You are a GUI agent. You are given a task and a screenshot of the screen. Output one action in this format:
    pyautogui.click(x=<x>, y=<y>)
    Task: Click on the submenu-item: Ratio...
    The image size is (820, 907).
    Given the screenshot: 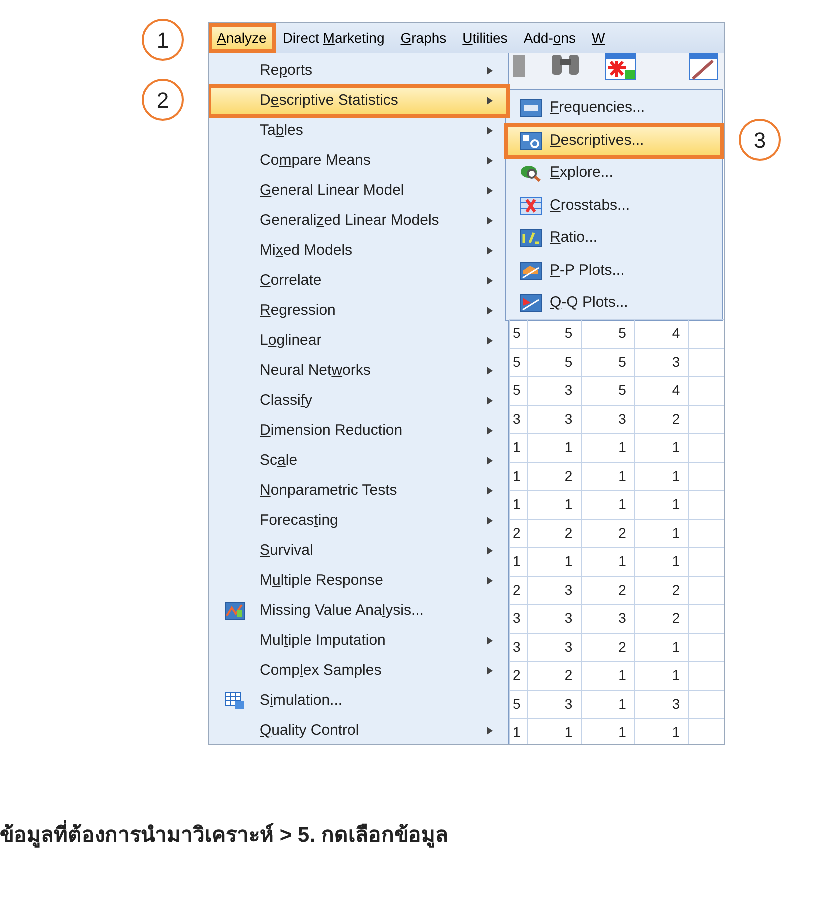 What is the action you would take?
    pyautogui.click(x=614, y=238)
    